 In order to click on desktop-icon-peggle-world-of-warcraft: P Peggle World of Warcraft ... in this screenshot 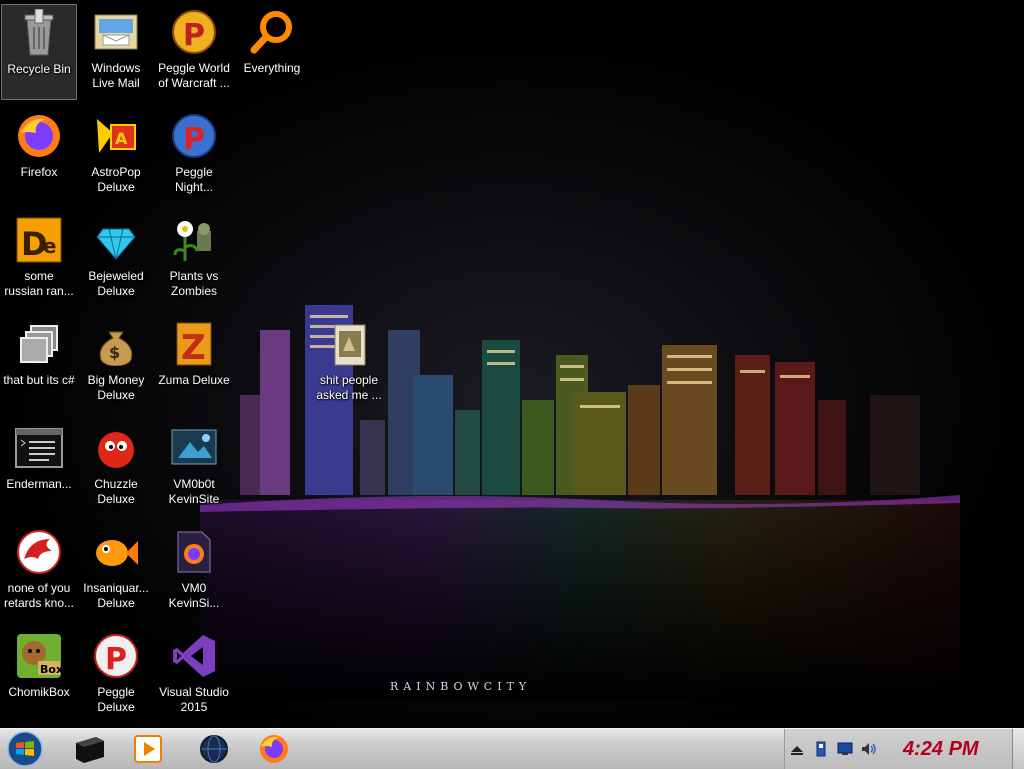, I will do `click(194, 52)`.